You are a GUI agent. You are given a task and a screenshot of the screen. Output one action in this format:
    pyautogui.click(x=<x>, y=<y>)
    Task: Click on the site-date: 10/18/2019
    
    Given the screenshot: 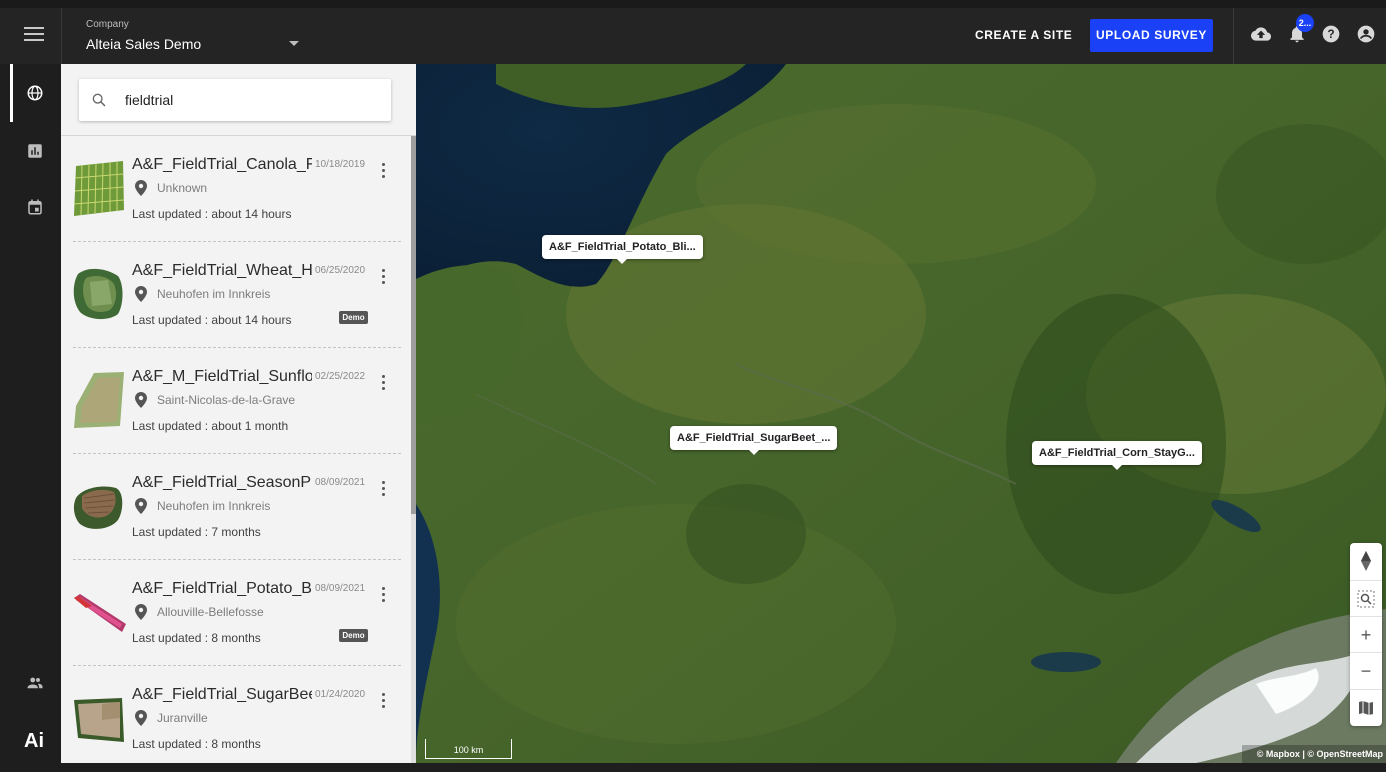 What is the action you would take?
    pyautogui.click(x=340, y=164)
    